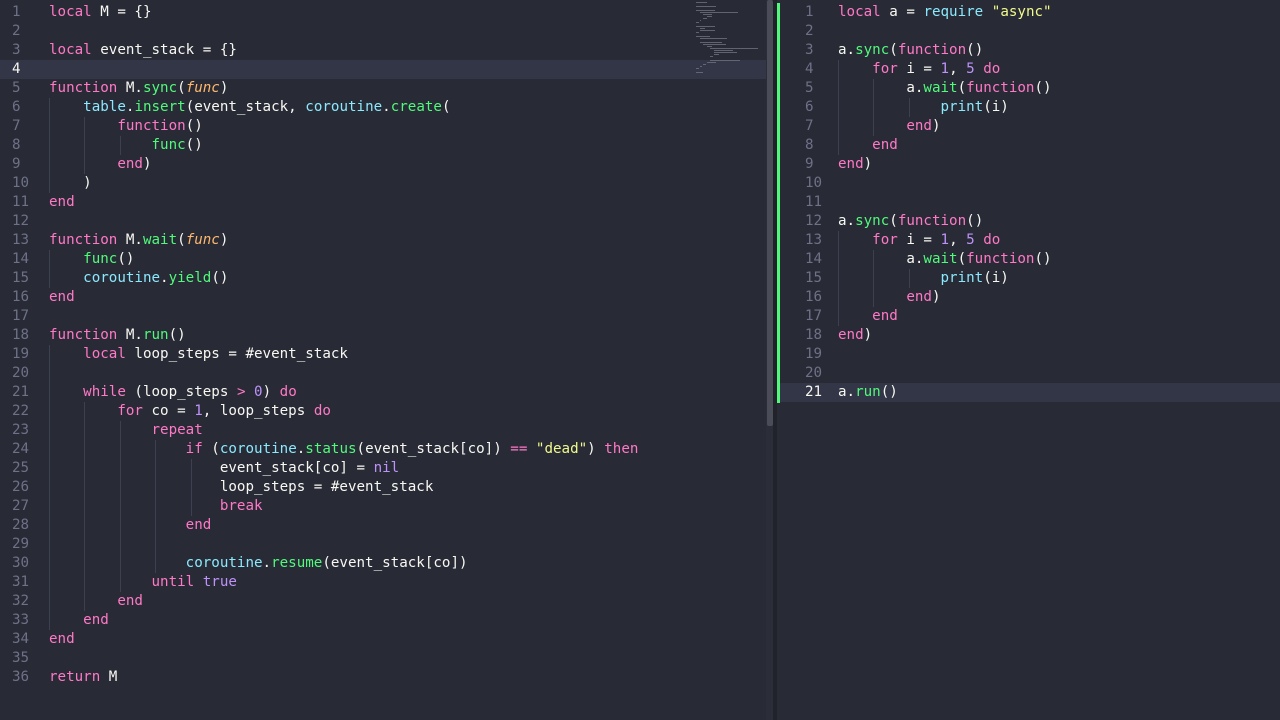  What do you see at coordinates (919, 69) in the screenshot?
I see `code-token: i =` at bounding box center [919, 69].